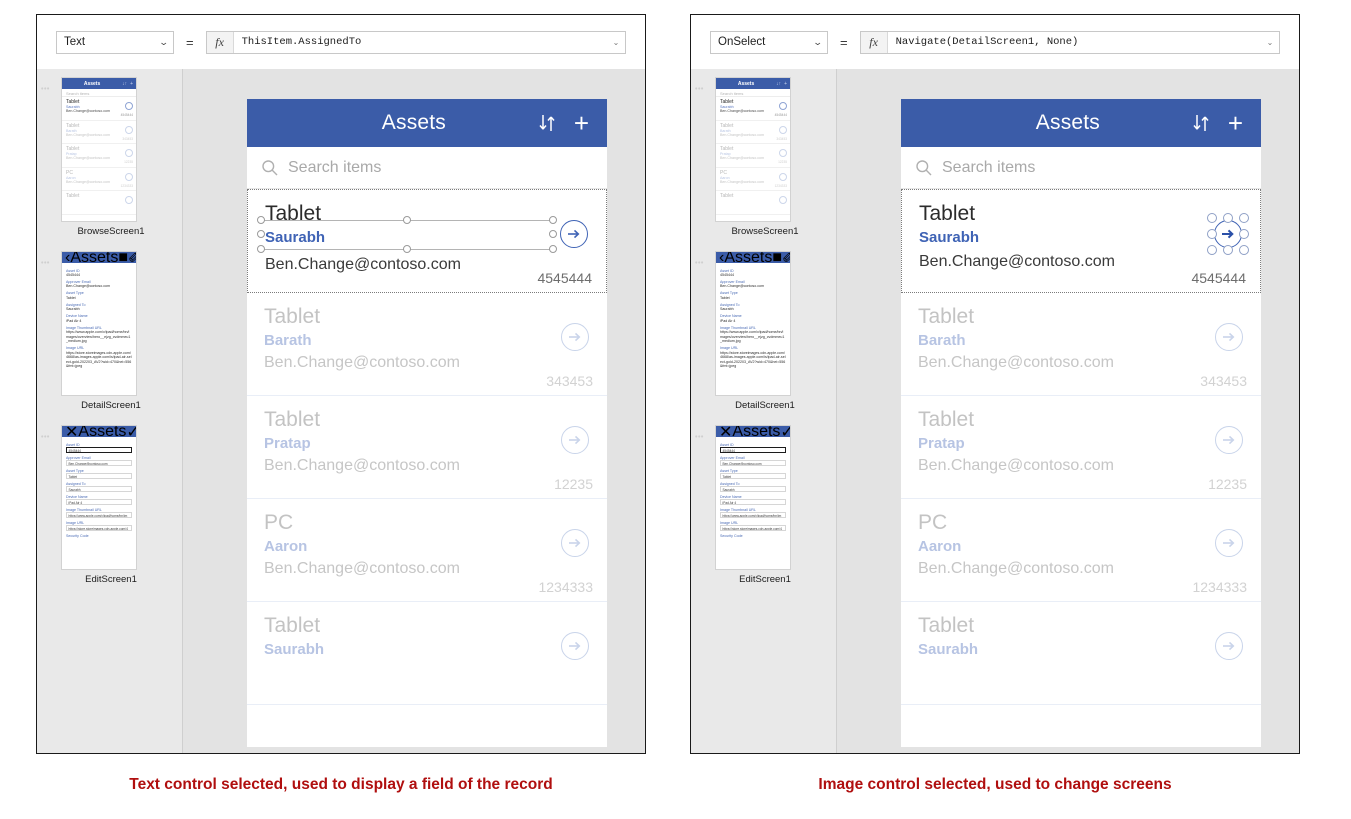  I want to click on mini-arrow-icon, so click(129, 176).